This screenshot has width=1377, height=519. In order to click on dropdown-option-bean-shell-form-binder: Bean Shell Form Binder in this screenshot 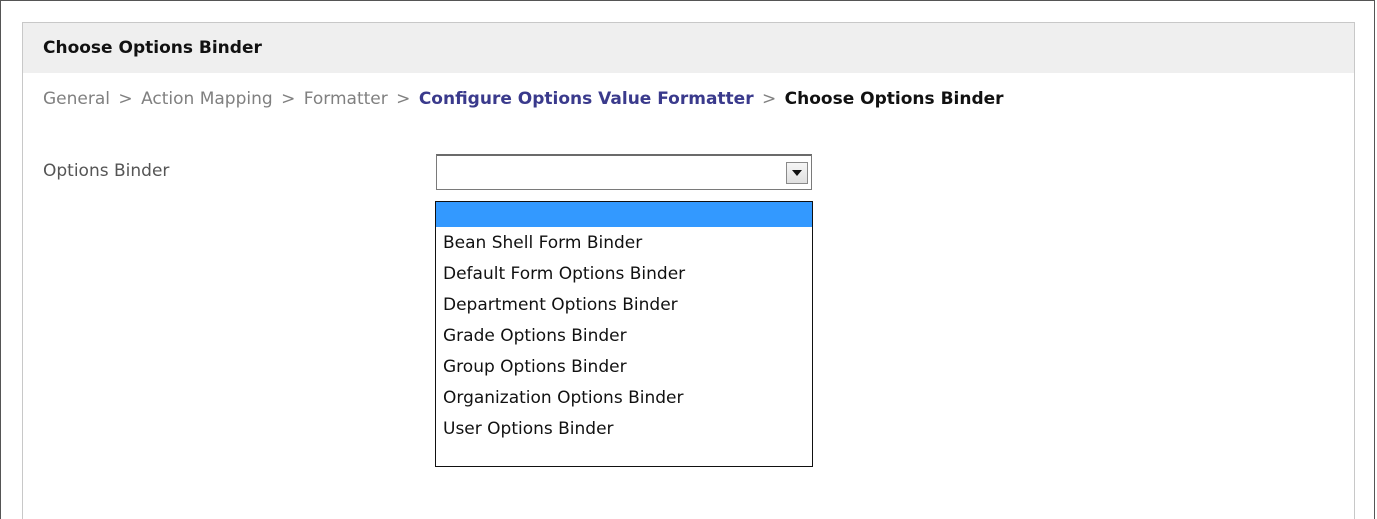, I will do `click(624, 243)`.